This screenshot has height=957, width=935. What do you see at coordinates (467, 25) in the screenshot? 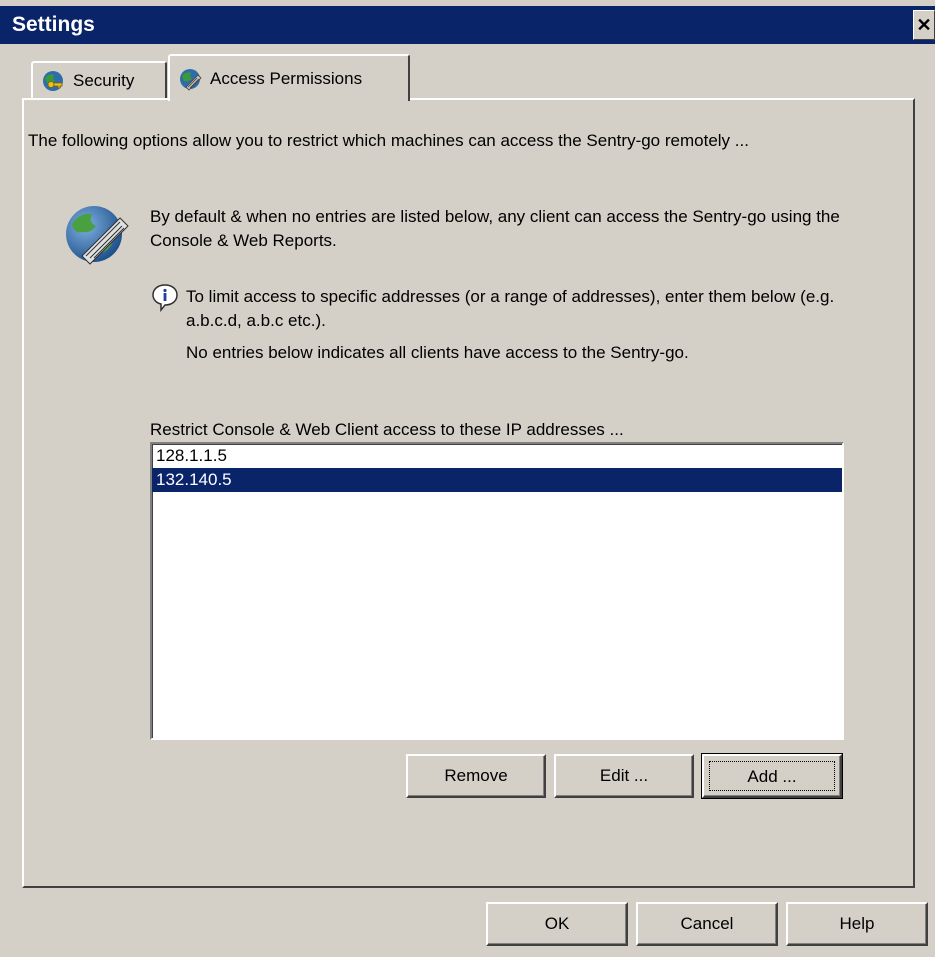
I see `title-bar: Settings ✕` at bounding box center [467, 25].